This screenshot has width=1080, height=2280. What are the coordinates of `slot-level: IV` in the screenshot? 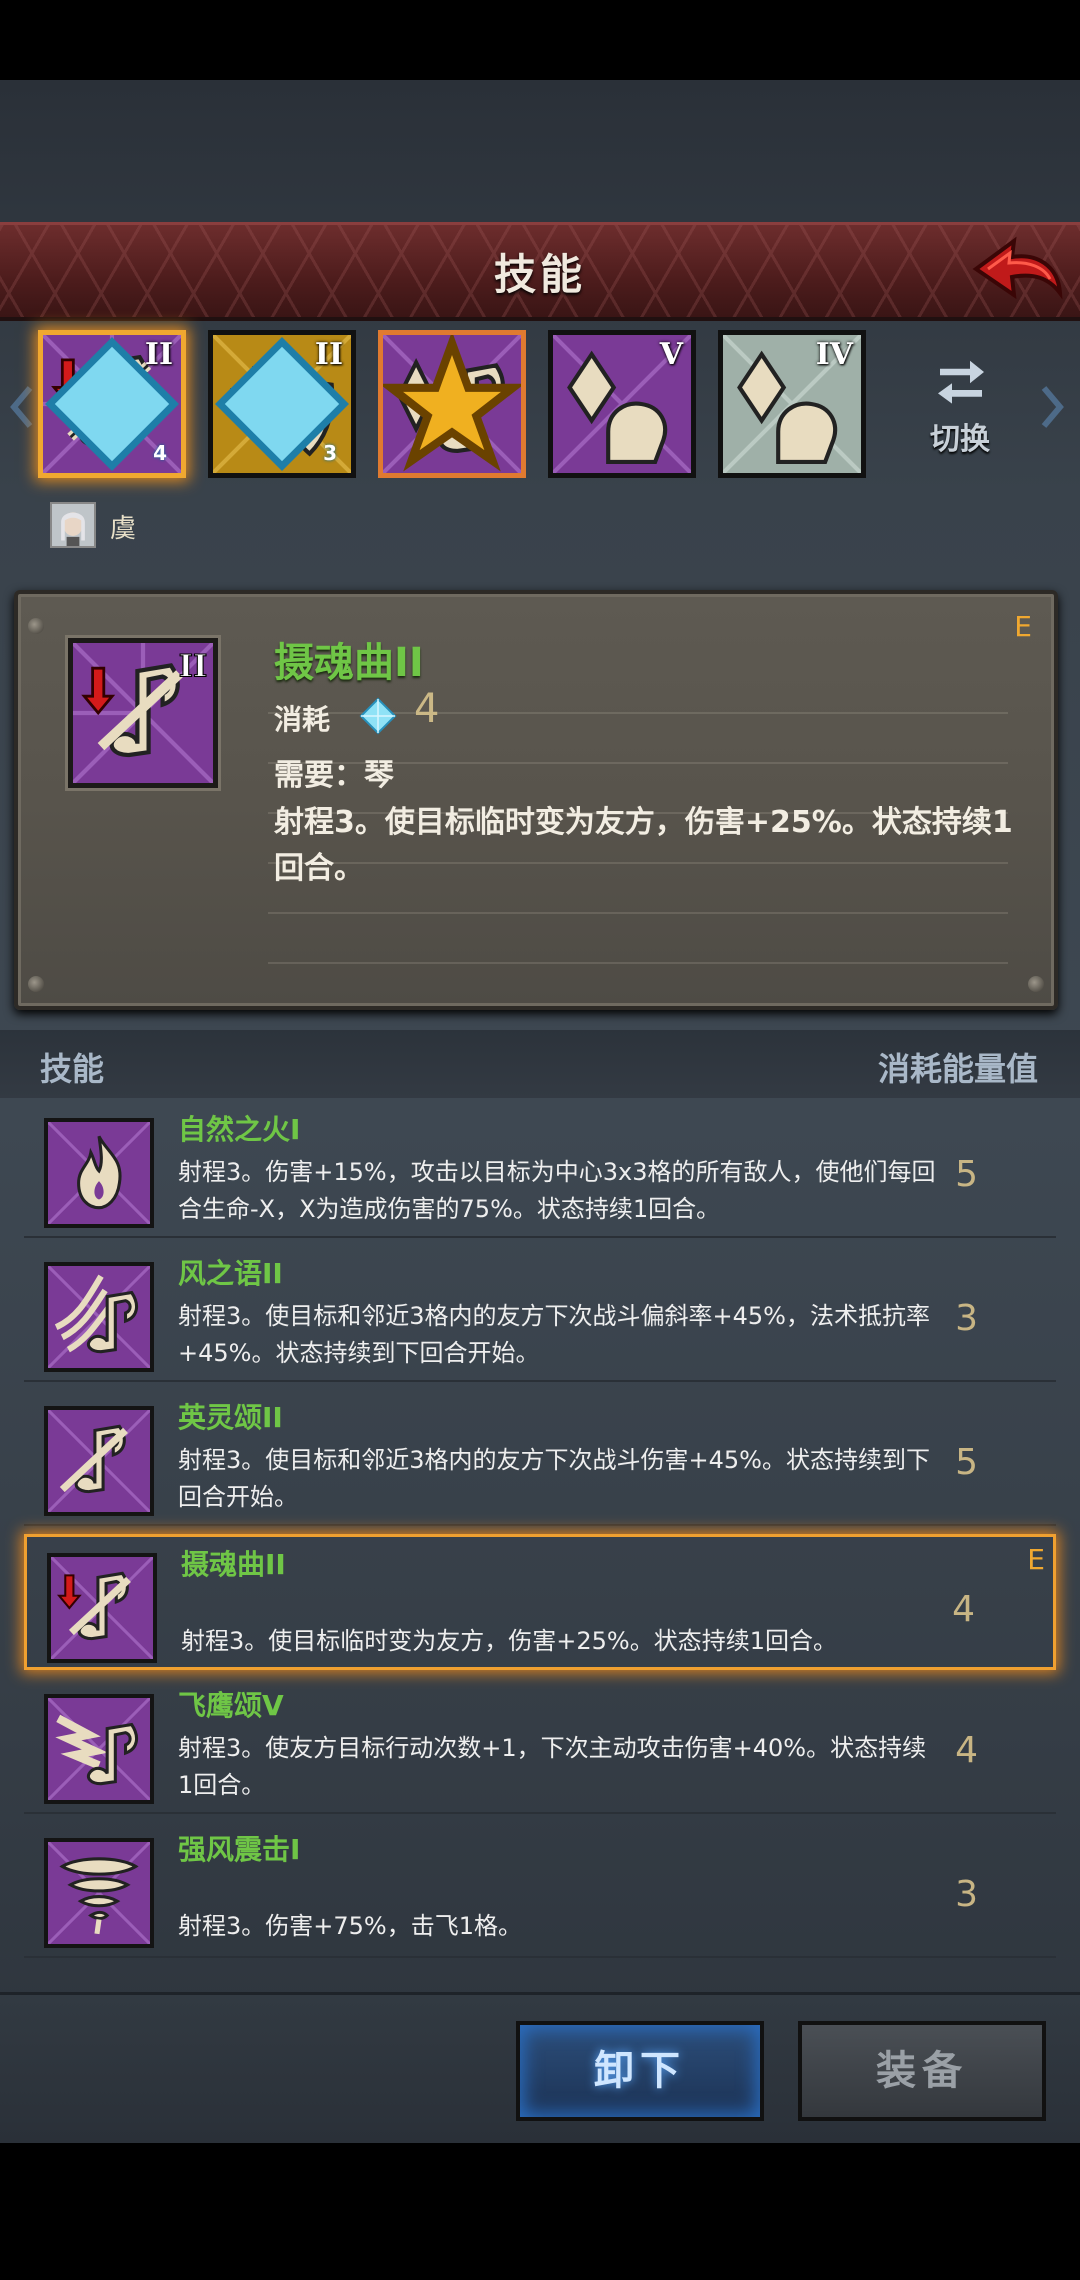 It's located at (834, 354).